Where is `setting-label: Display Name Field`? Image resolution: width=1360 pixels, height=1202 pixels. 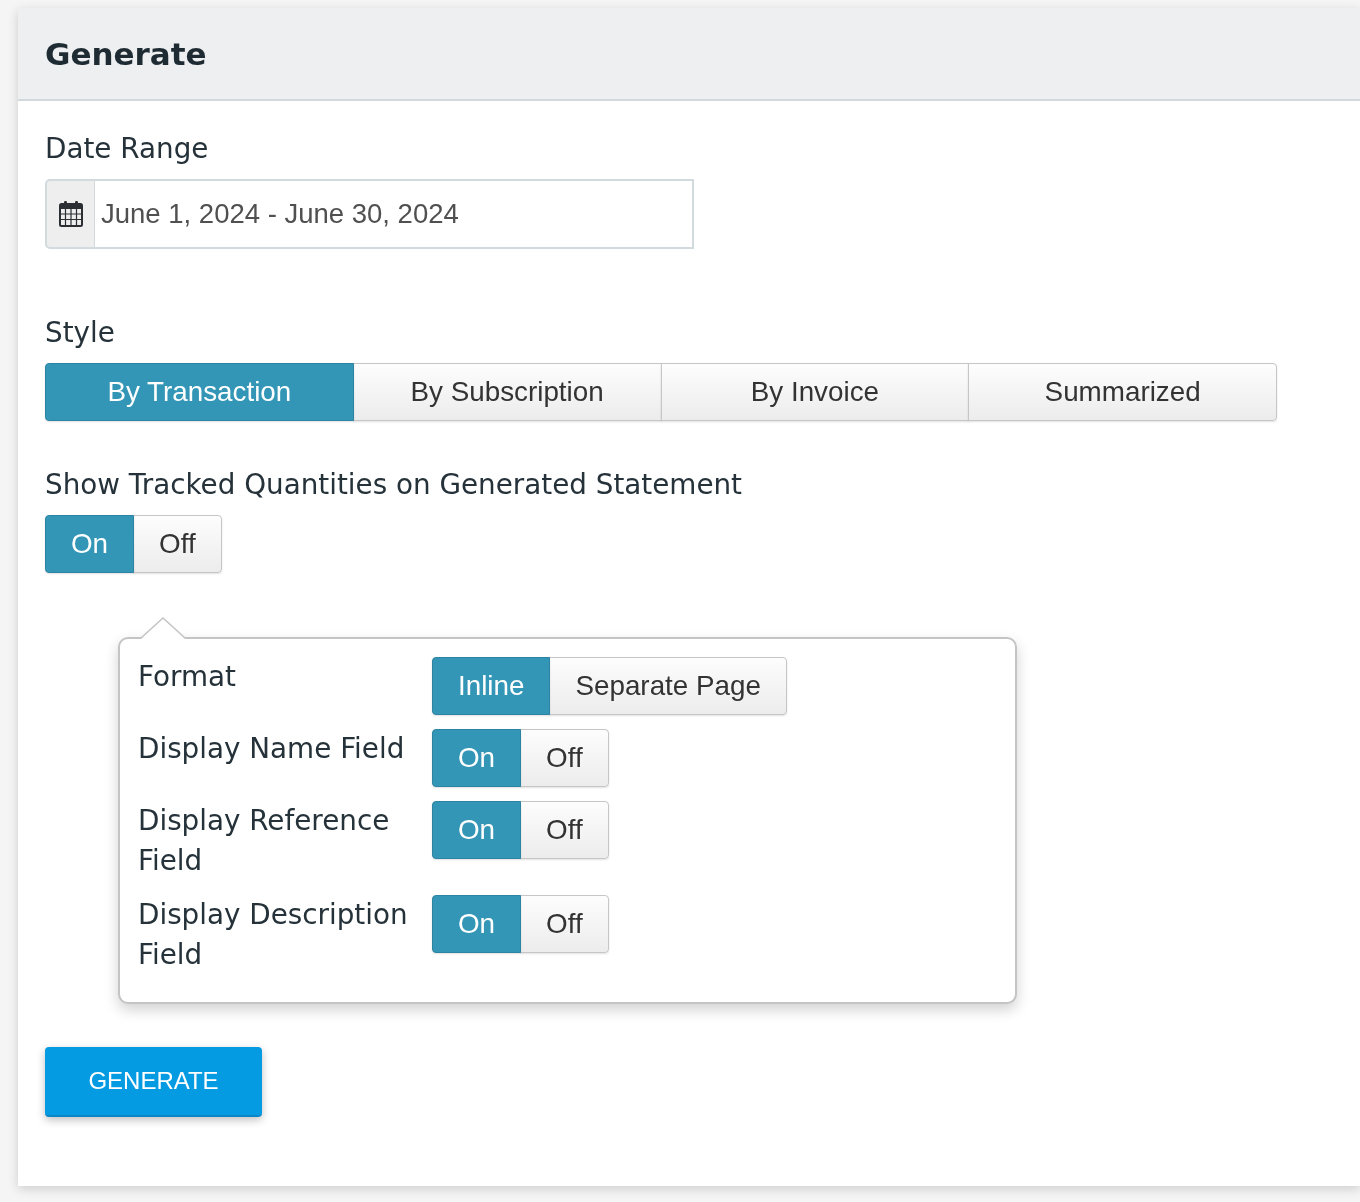 setting-label: Display Name Field is located at coordinates (272, 749).